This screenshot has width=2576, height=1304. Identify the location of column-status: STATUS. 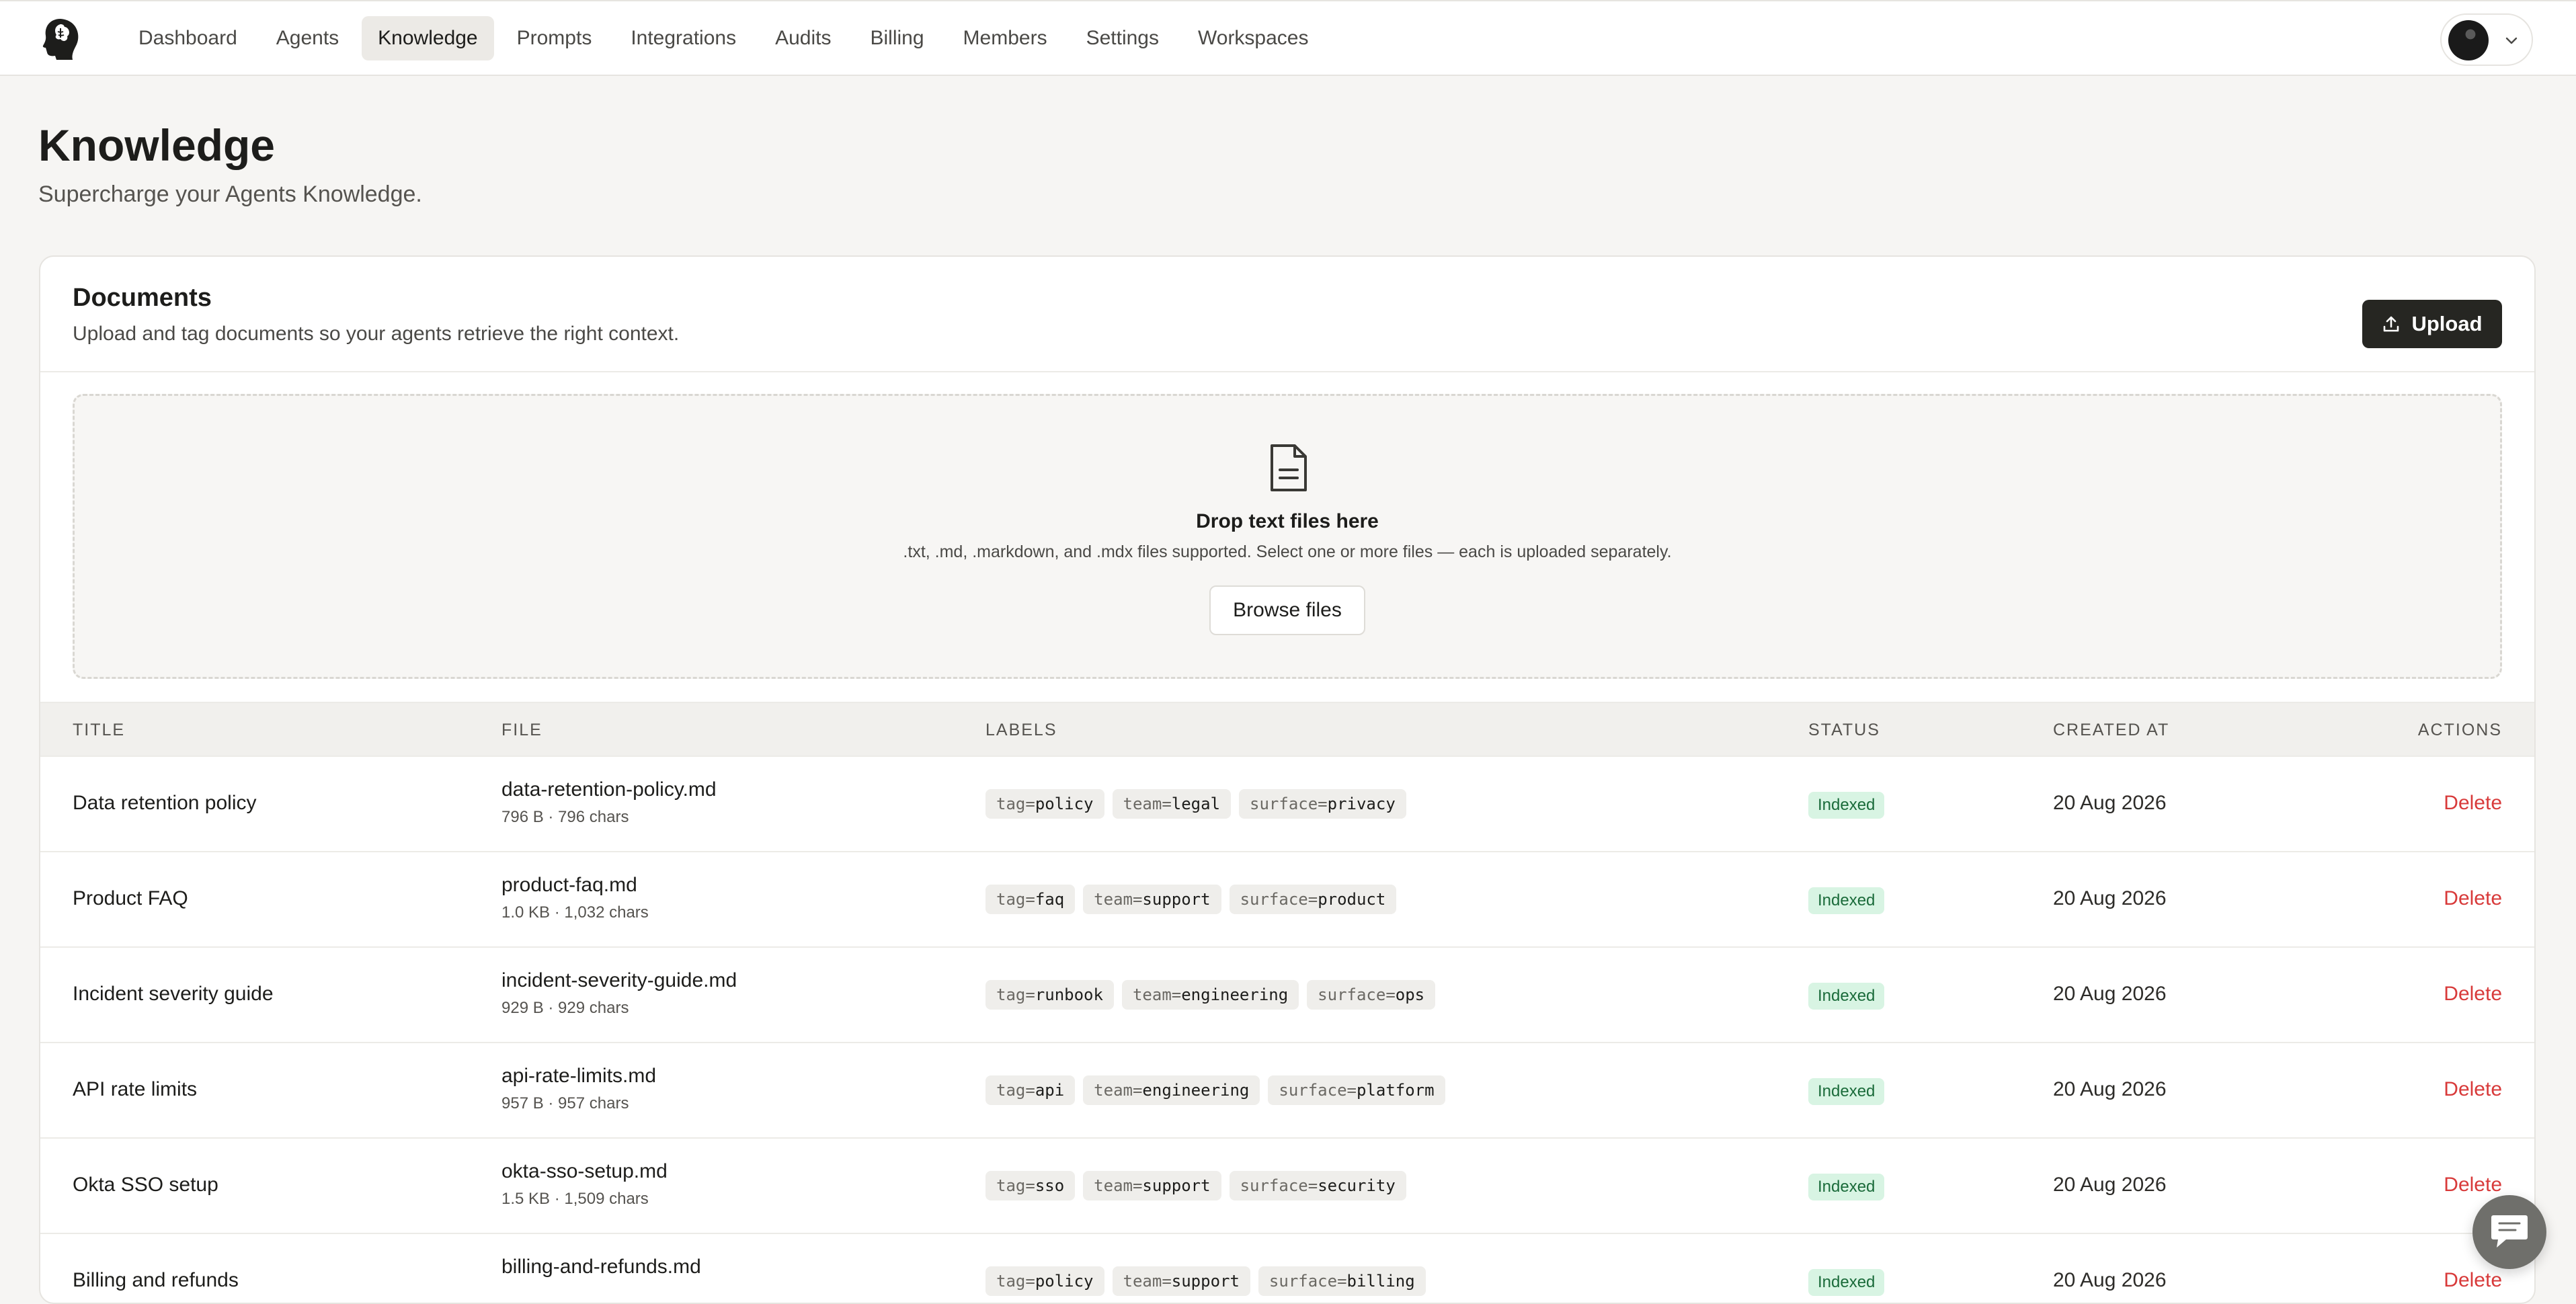
(1844, 730).